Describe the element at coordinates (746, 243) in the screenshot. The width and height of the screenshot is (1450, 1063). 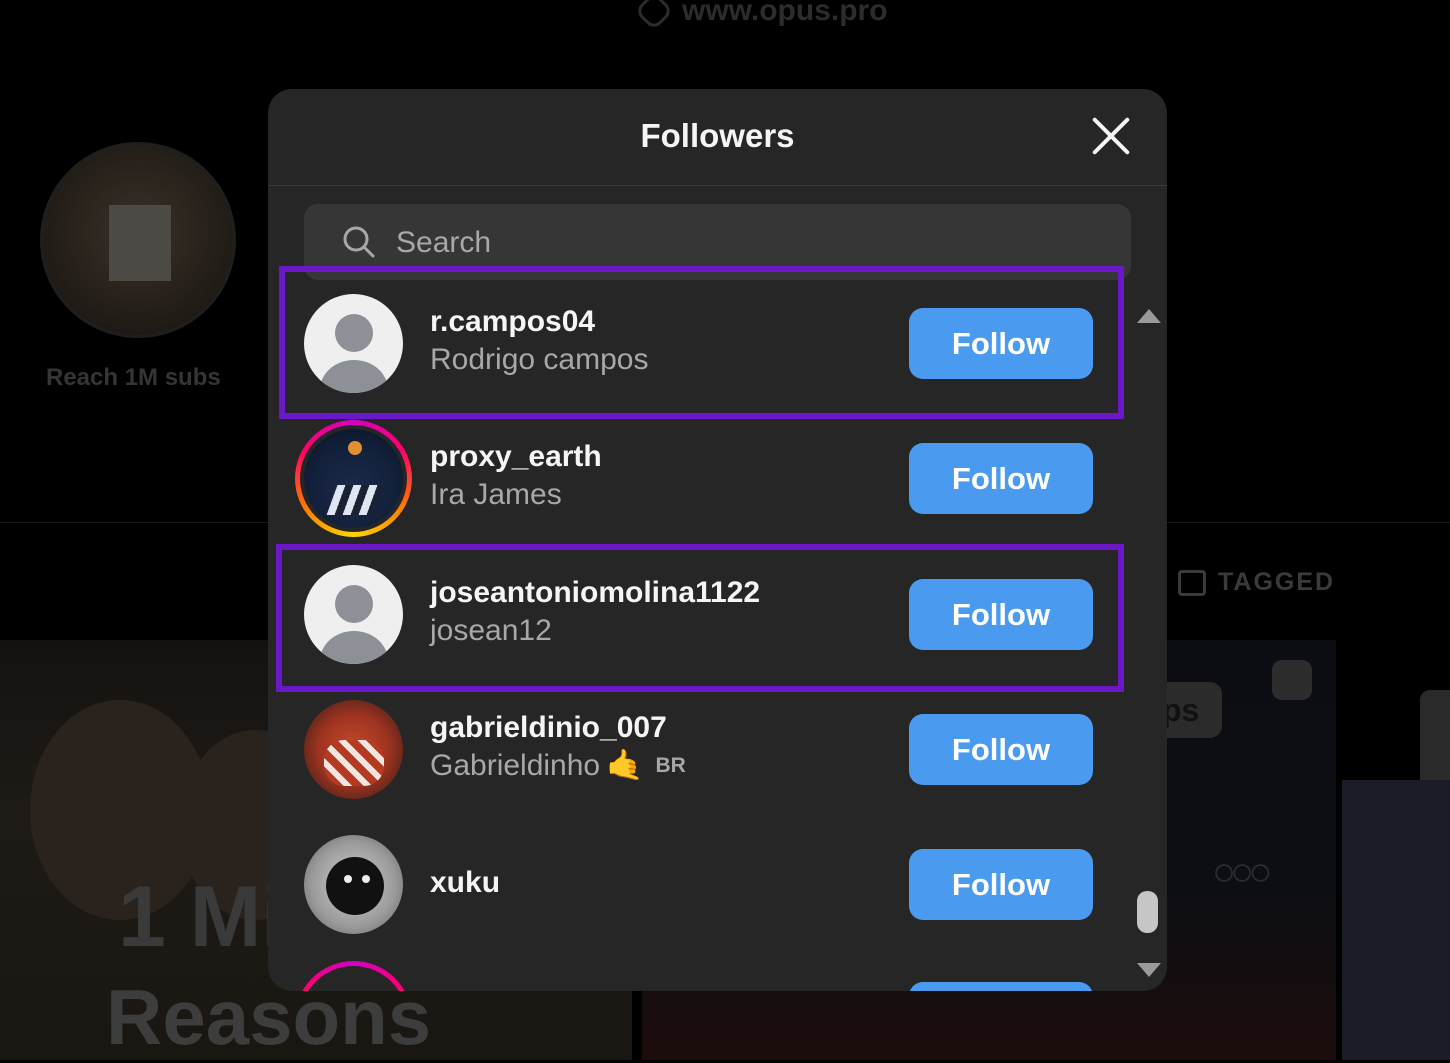
I see `search-input` at that location.